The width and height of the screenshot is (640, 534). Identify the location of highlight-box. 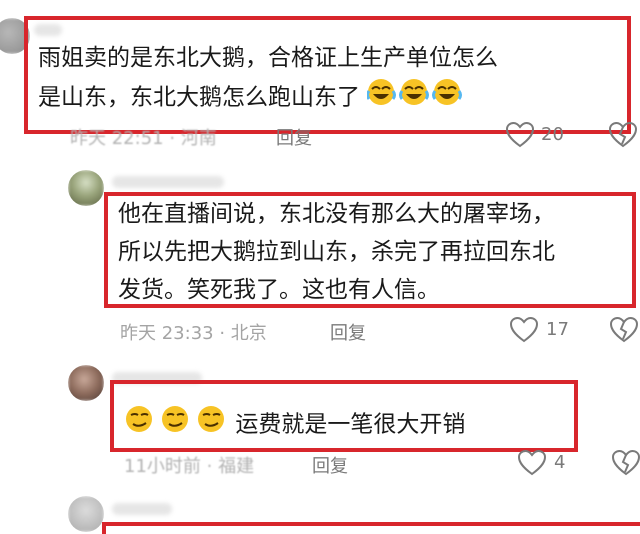
(371, 528).